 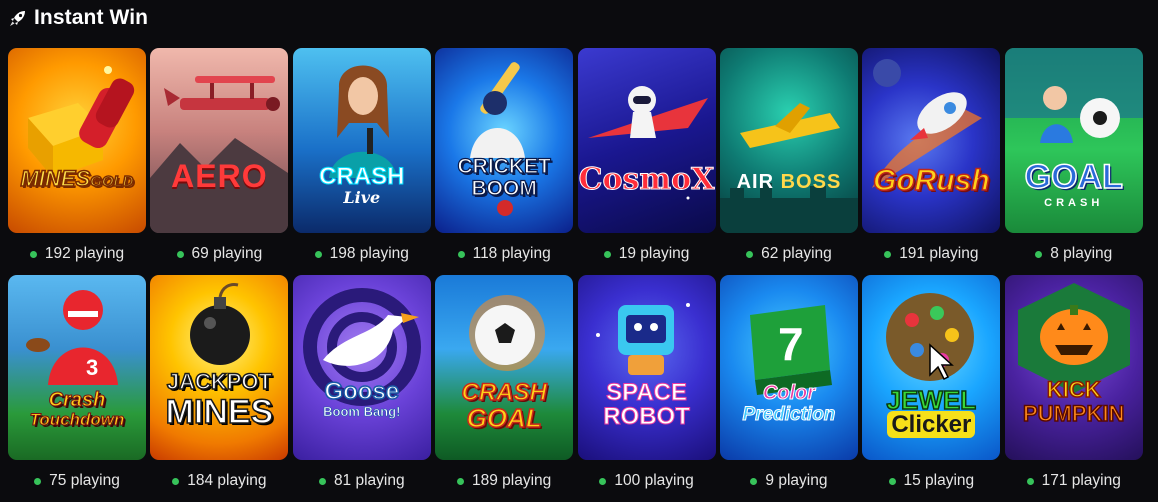 I want to click on player-count-label: 191 playing, so click(x=939, y=253).